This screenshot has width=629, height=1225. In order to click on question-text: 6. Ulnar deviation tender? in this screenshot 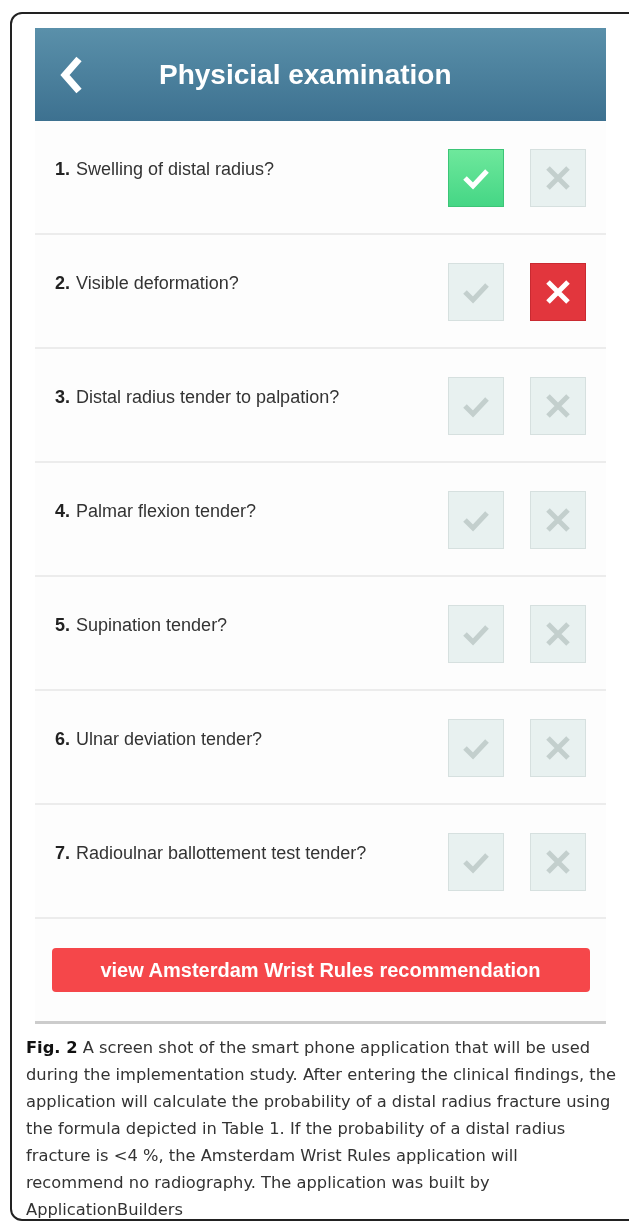, I will do `click(159, 739)`.